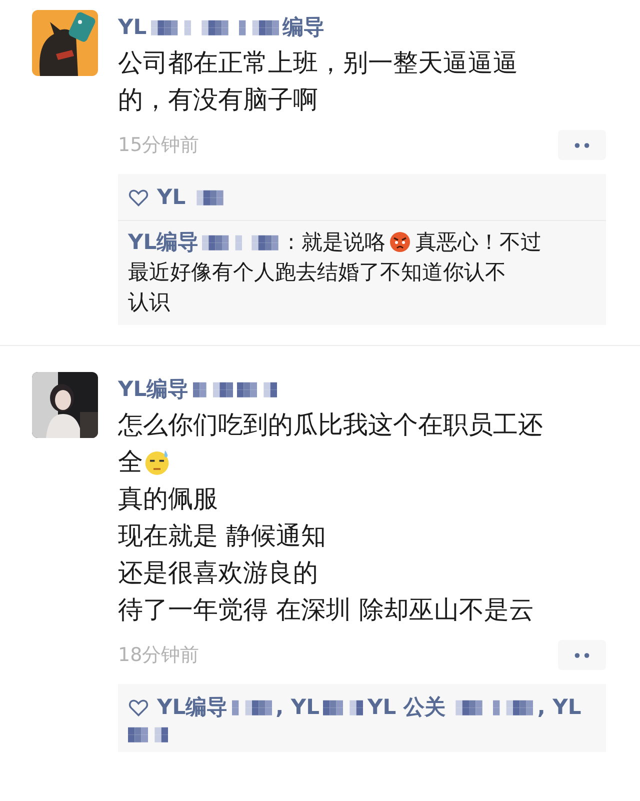  What do you see at coordinates (400, 242) in the screenshot?
I see `angry-face-icon` at bounding box center [400, 242].